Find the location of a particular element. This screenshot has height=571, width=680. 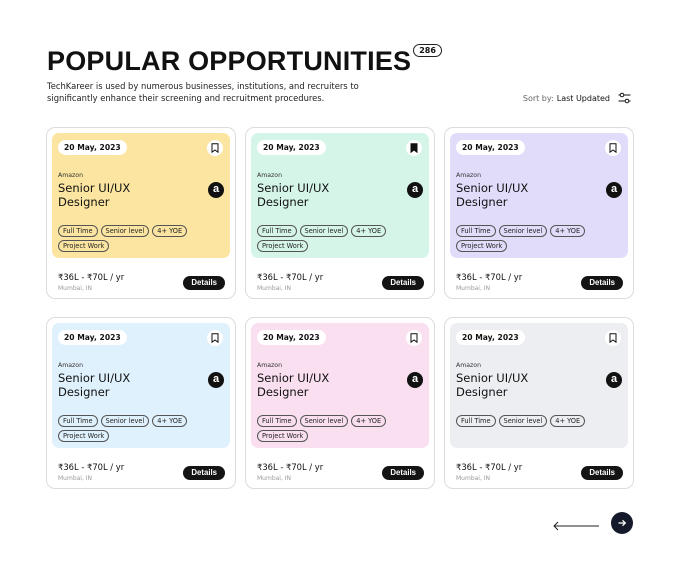

next-page-button is located at coordinates (622, 523).